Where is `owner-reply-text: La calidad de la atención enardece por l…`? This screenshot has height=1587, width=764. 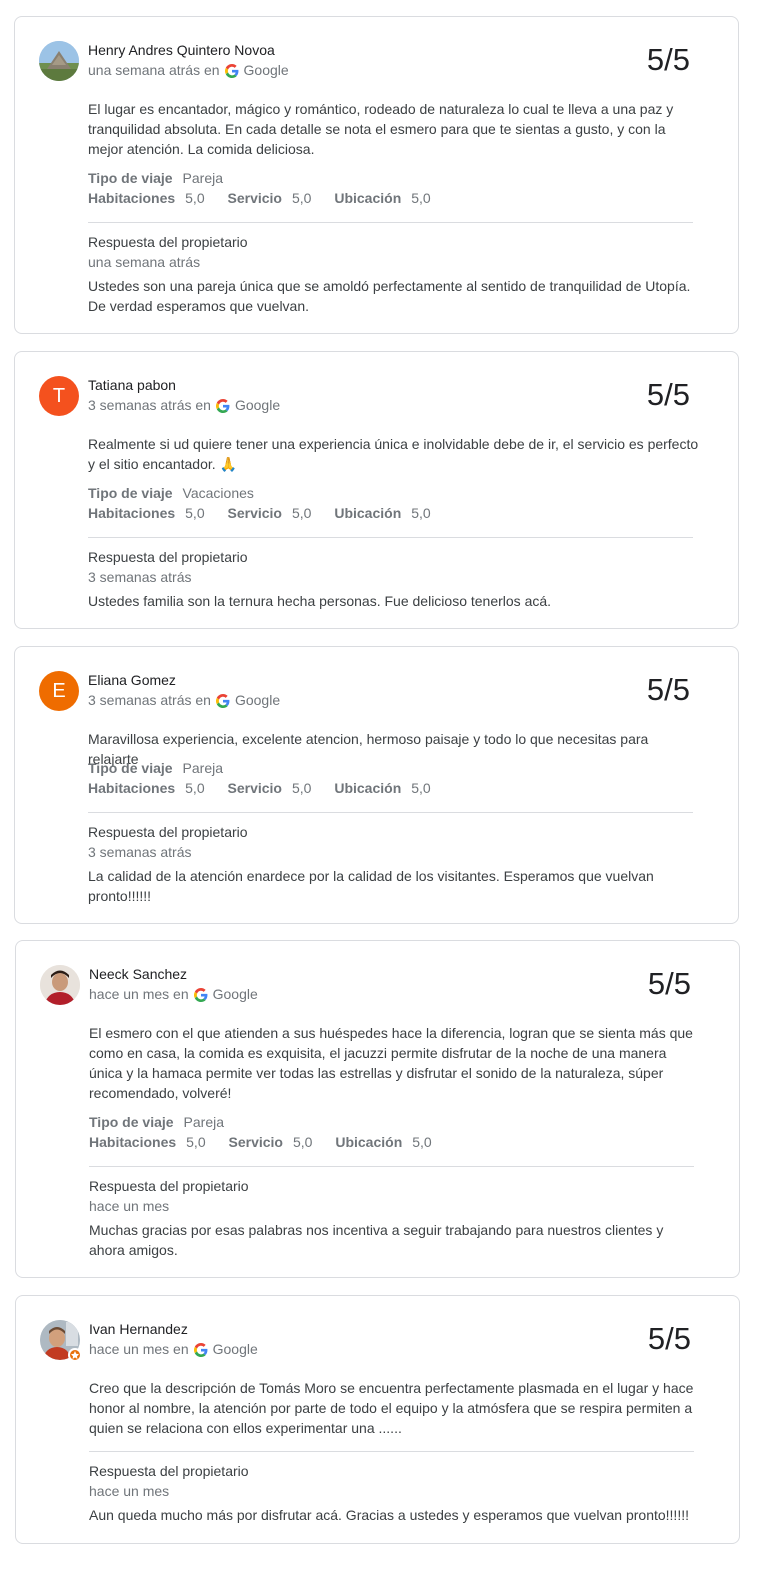 owner-reply-text: La calidad de la atención enardece por l… is located at coordinates (371, 886).